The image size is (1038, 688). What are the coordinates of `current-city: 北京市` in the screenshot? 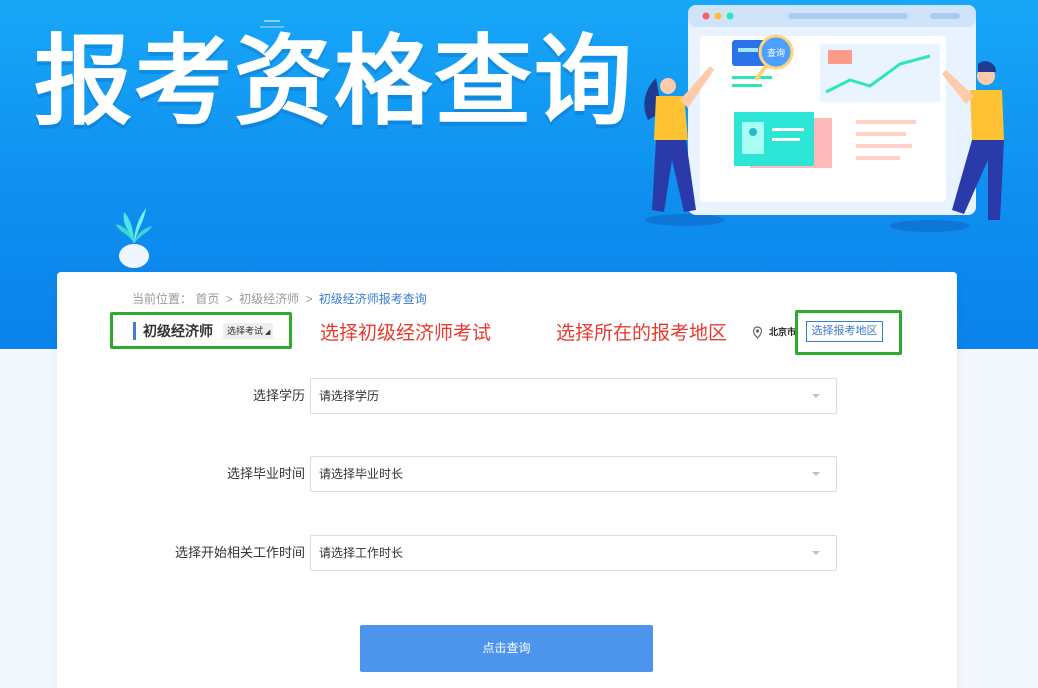 It's located at (783, 332).